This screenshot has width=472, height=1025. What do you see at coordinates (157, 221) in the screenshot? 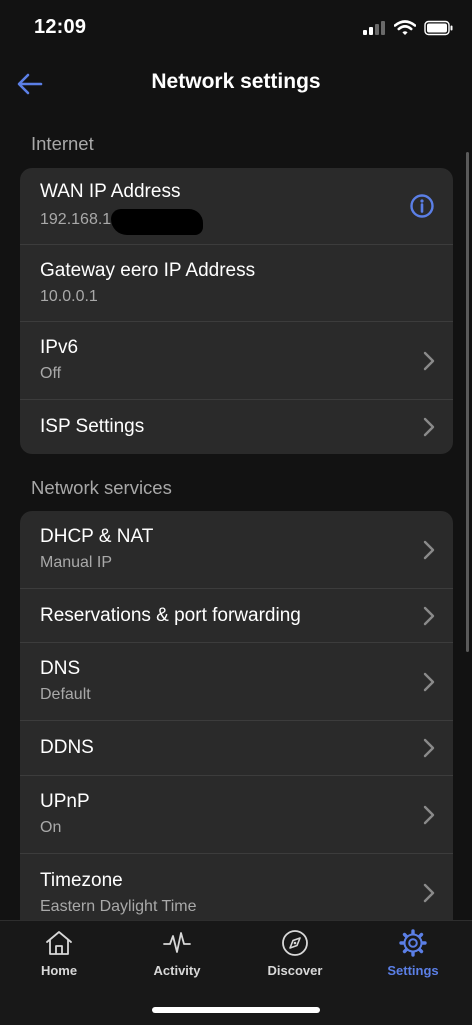
I see `redaction-mark` at bounding box center [157, 221].